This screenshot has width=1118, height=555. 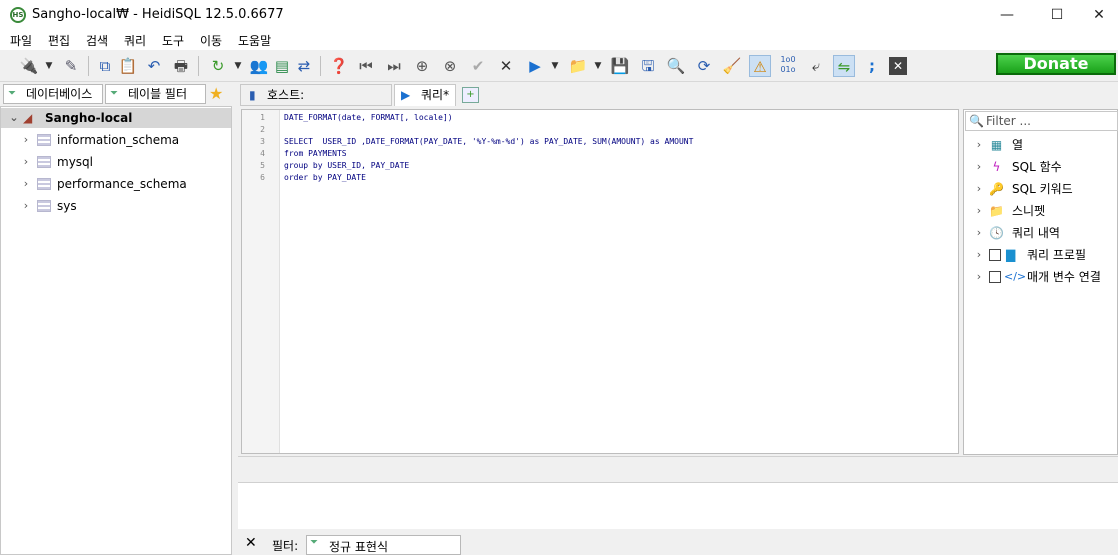 I want to click on helper-item-query-profile: › ▇ 쿼리 프로필, so click(x=1040, y=255).